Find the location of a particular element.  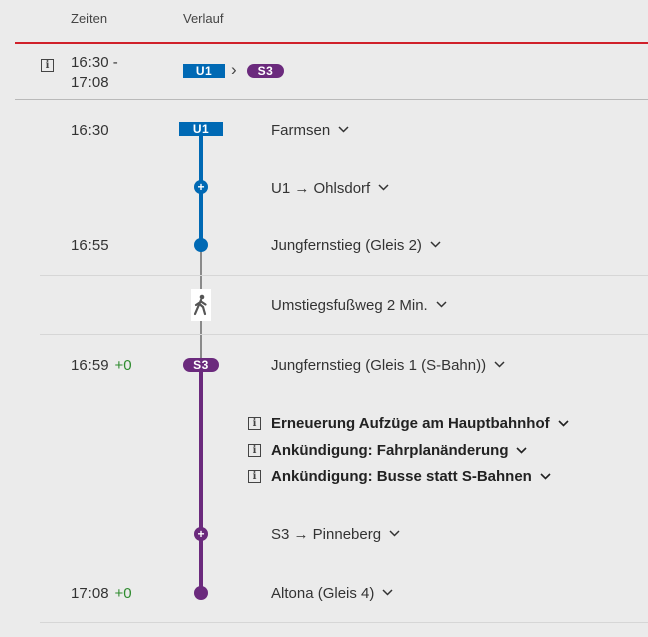

transfer-walk-row: Umstiegsfußweg 2 Min. is located at coordinates (359, 305).